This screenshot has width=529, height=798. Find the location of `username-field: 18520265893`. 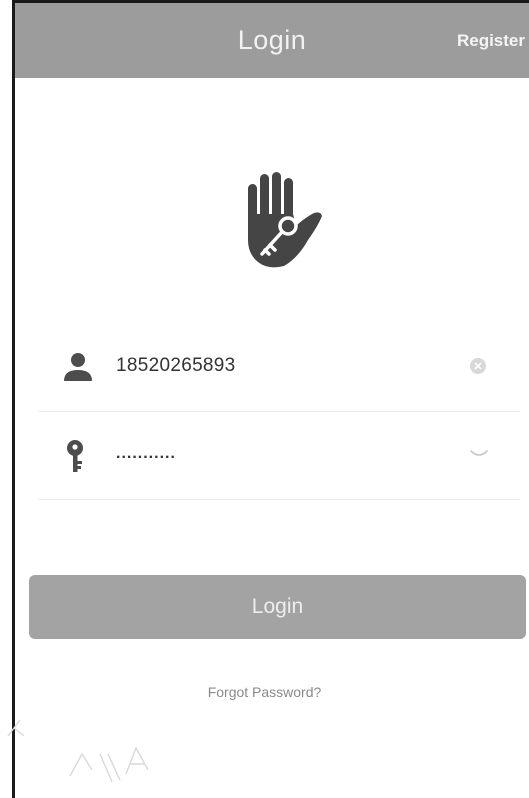

username-field: 18520265893 is located at coordinates (279, 368).